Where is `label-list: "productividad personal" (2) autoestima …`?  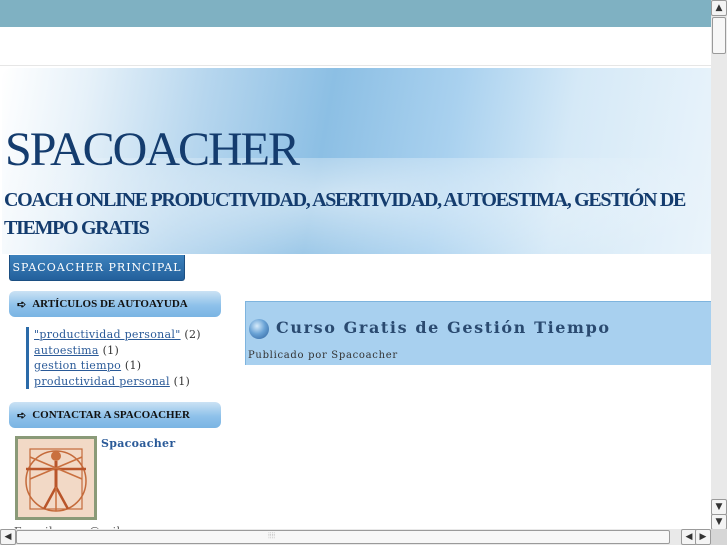
label-list: "productividad personal" (2) autoestima … is located at coordinates (113, 358).